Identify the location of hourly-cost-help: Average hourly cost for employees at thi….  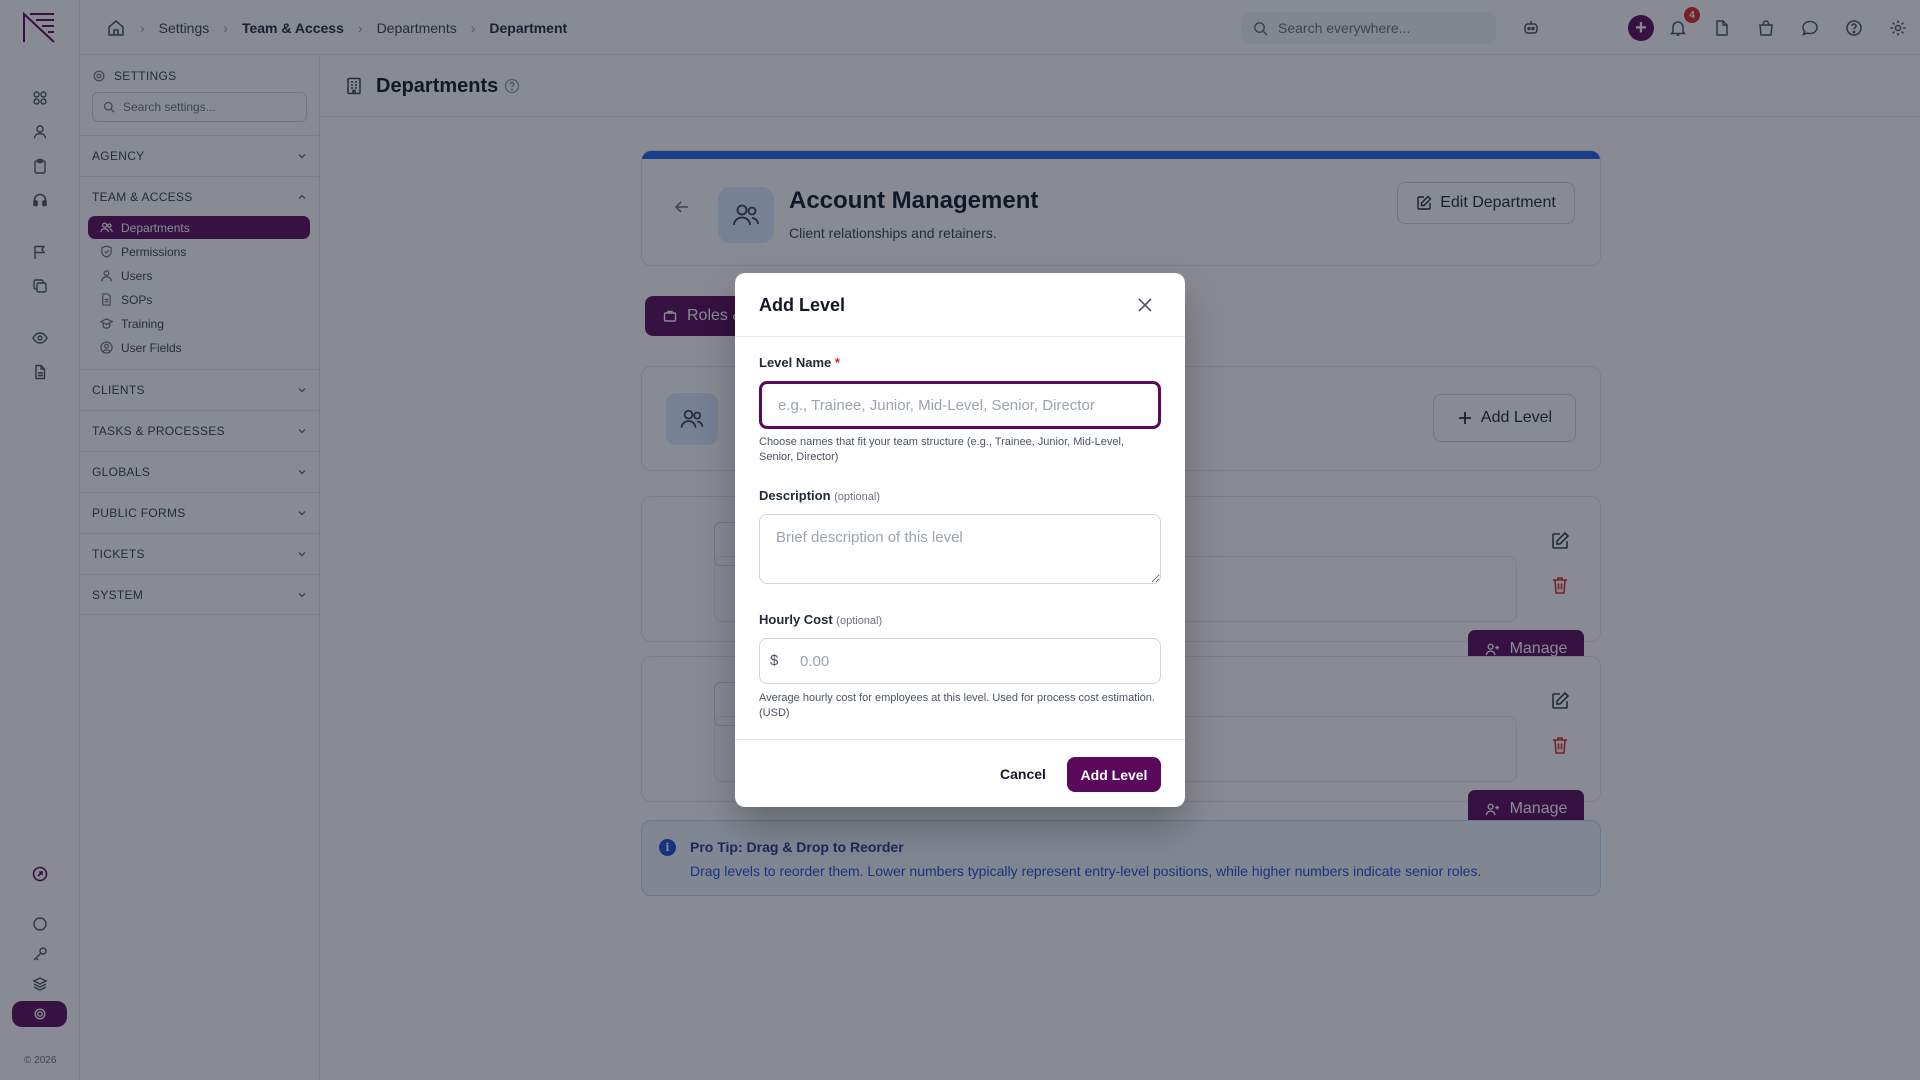
(957, 705).